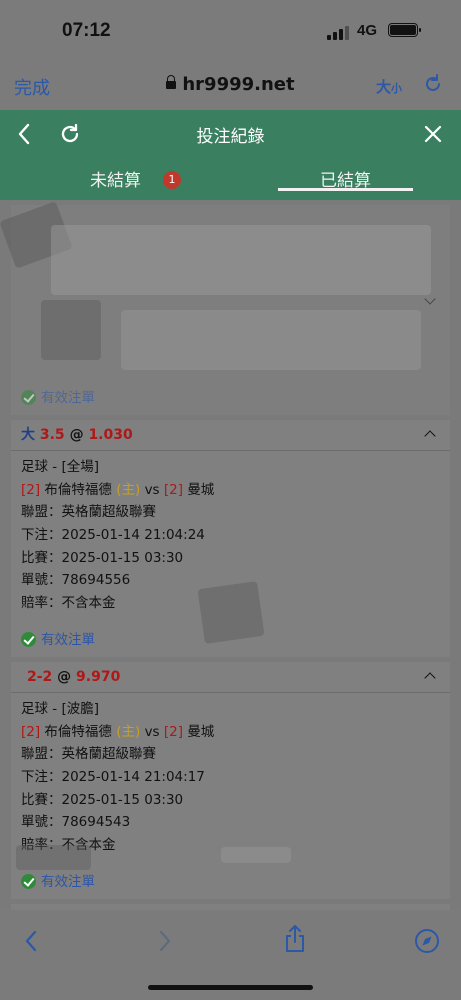  Describe the element at coordinates (113, 535) in the screenshot. I see `bet-placed-time: 下注：2025-01-14 21:04:24` at that location.